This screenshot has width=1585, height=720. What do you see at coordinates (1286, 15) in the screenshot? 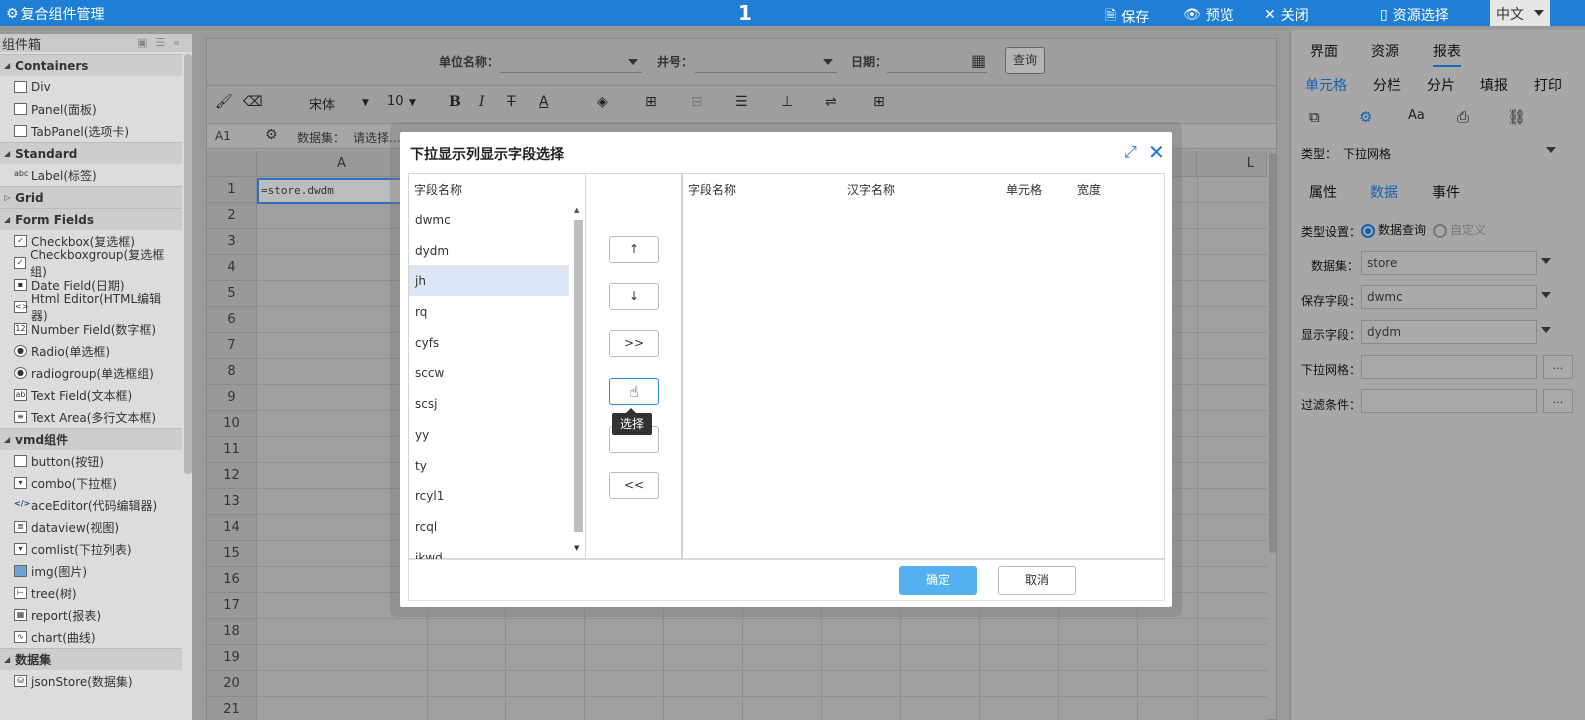
I see `close-button: ✕ 关闭` at bounding box center [1286, 15].